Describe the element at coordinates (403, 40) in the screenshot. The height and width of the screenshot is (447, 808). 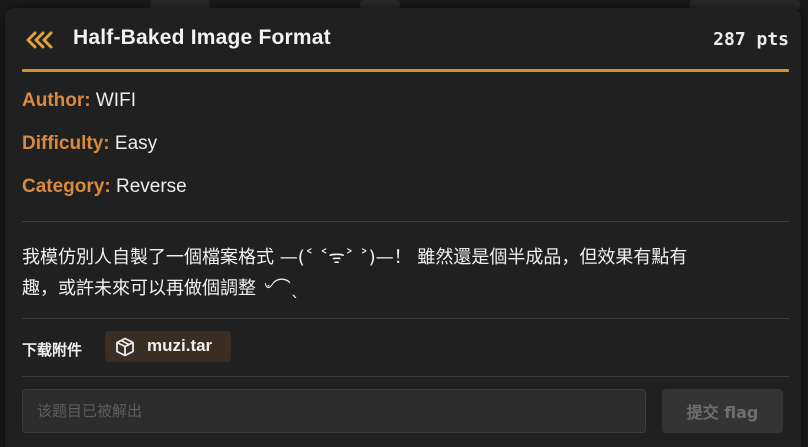
I see `modal-header: Half-Baked Image Format 287 pts` at that location.